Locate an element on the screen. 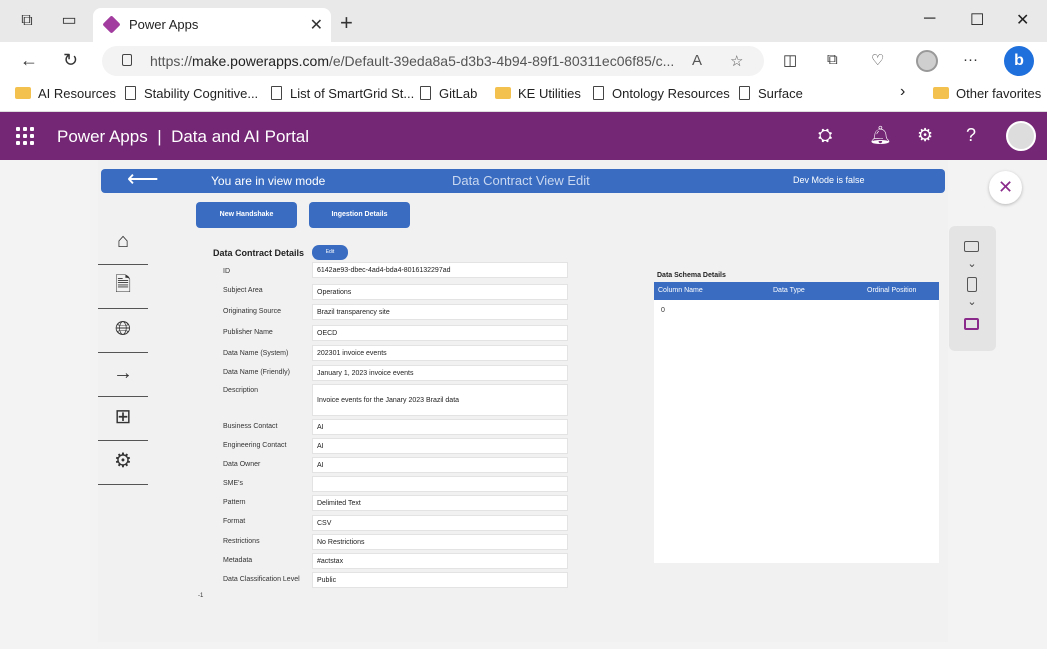 This screenshot has height=649, width=1047. data-classification-field: Public is located at coordinates (440, 580).